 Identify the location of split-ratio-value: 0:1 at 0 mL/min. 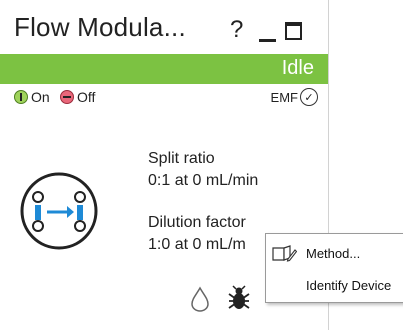
(203, 180).